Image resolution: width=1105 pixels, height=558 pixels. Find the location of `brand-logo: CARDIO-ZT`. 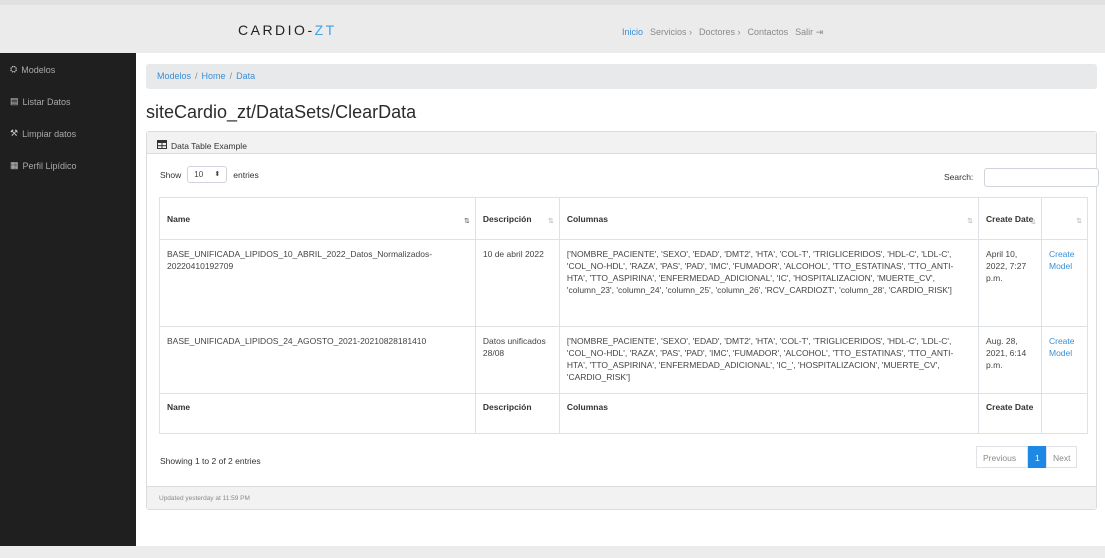

brand-logo: CARDIO-ZT is located at coordinates (287, 30).